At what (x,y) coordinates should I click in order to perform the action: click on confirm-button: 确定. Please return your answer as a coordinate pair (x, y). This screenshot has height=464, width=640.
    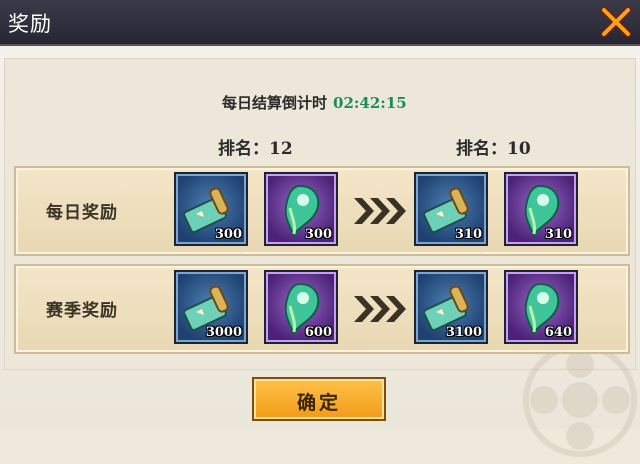
    Looking at the image, I should click on (319, 399).